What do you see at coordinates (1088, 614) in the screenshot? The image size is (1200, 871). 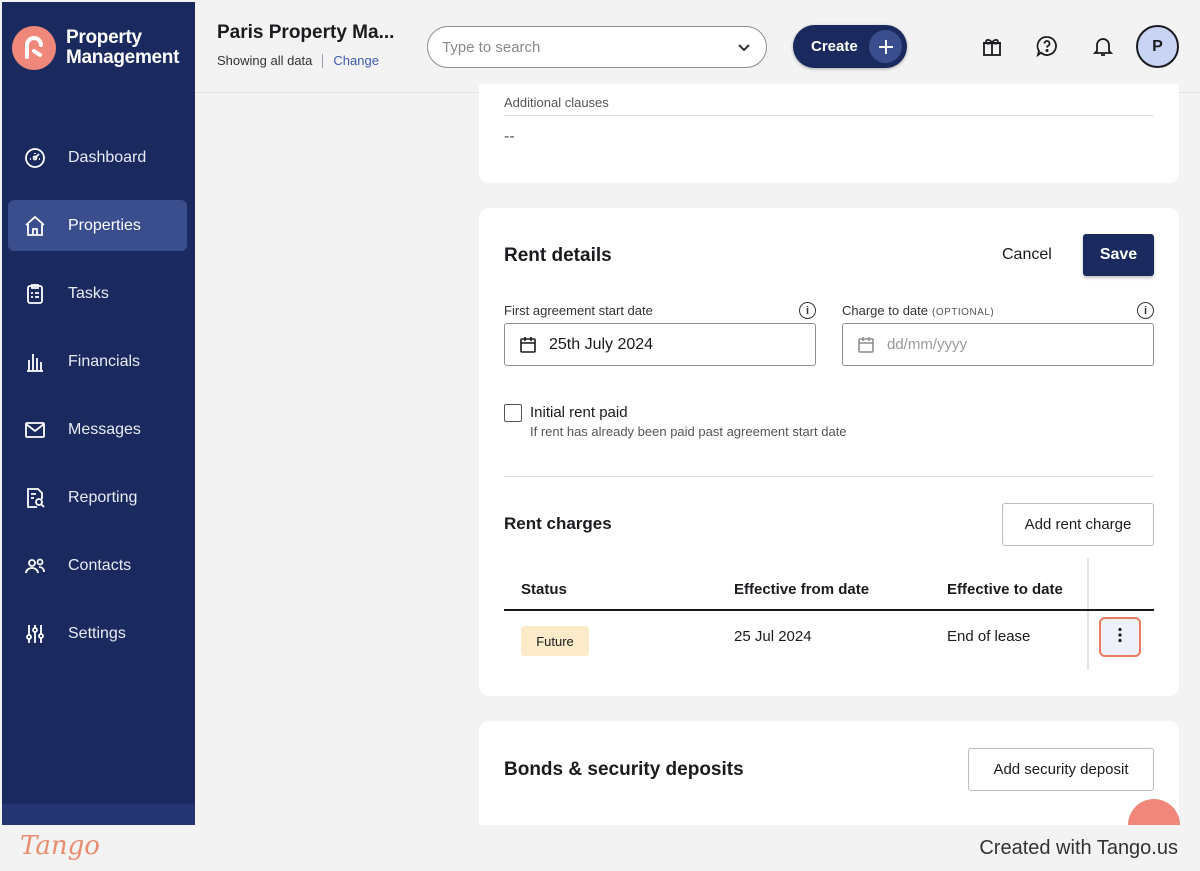 I see `column-separator` at bounding box center [1088, 614].